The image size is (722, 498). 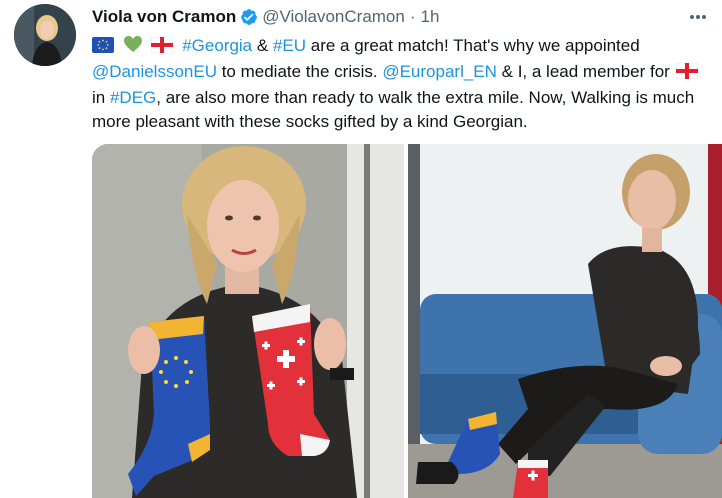 What do you see at coordinates (217, 45) in the screenshot?
I see `hashtag-georgia: #Georgia` at bounding box center [217, 45].